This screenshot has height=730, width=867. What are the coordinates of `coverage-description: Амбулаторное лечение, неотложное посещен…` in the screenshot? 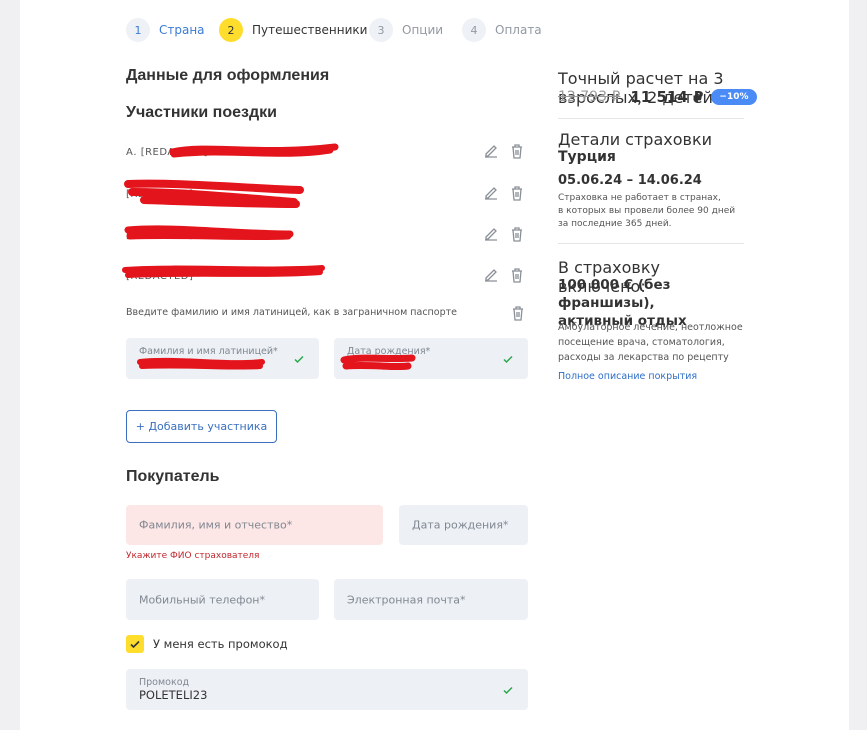 It's located at (651, 342).